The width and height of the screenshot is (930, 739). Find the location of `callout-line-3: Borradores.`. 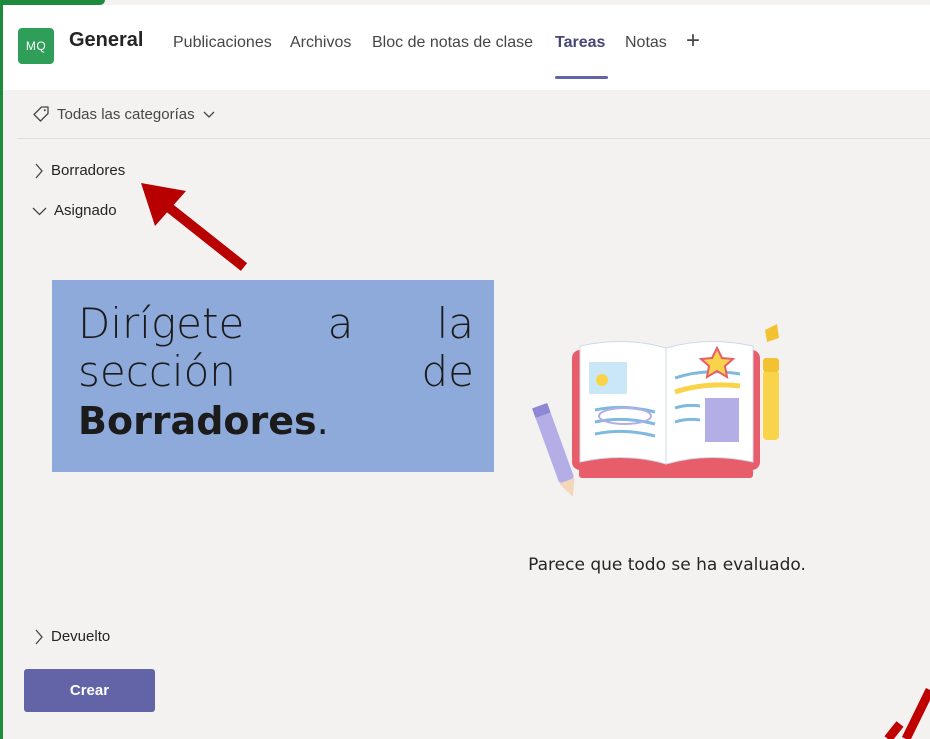

callout-line-3: Borradores. is located at coordinates (276, 421).